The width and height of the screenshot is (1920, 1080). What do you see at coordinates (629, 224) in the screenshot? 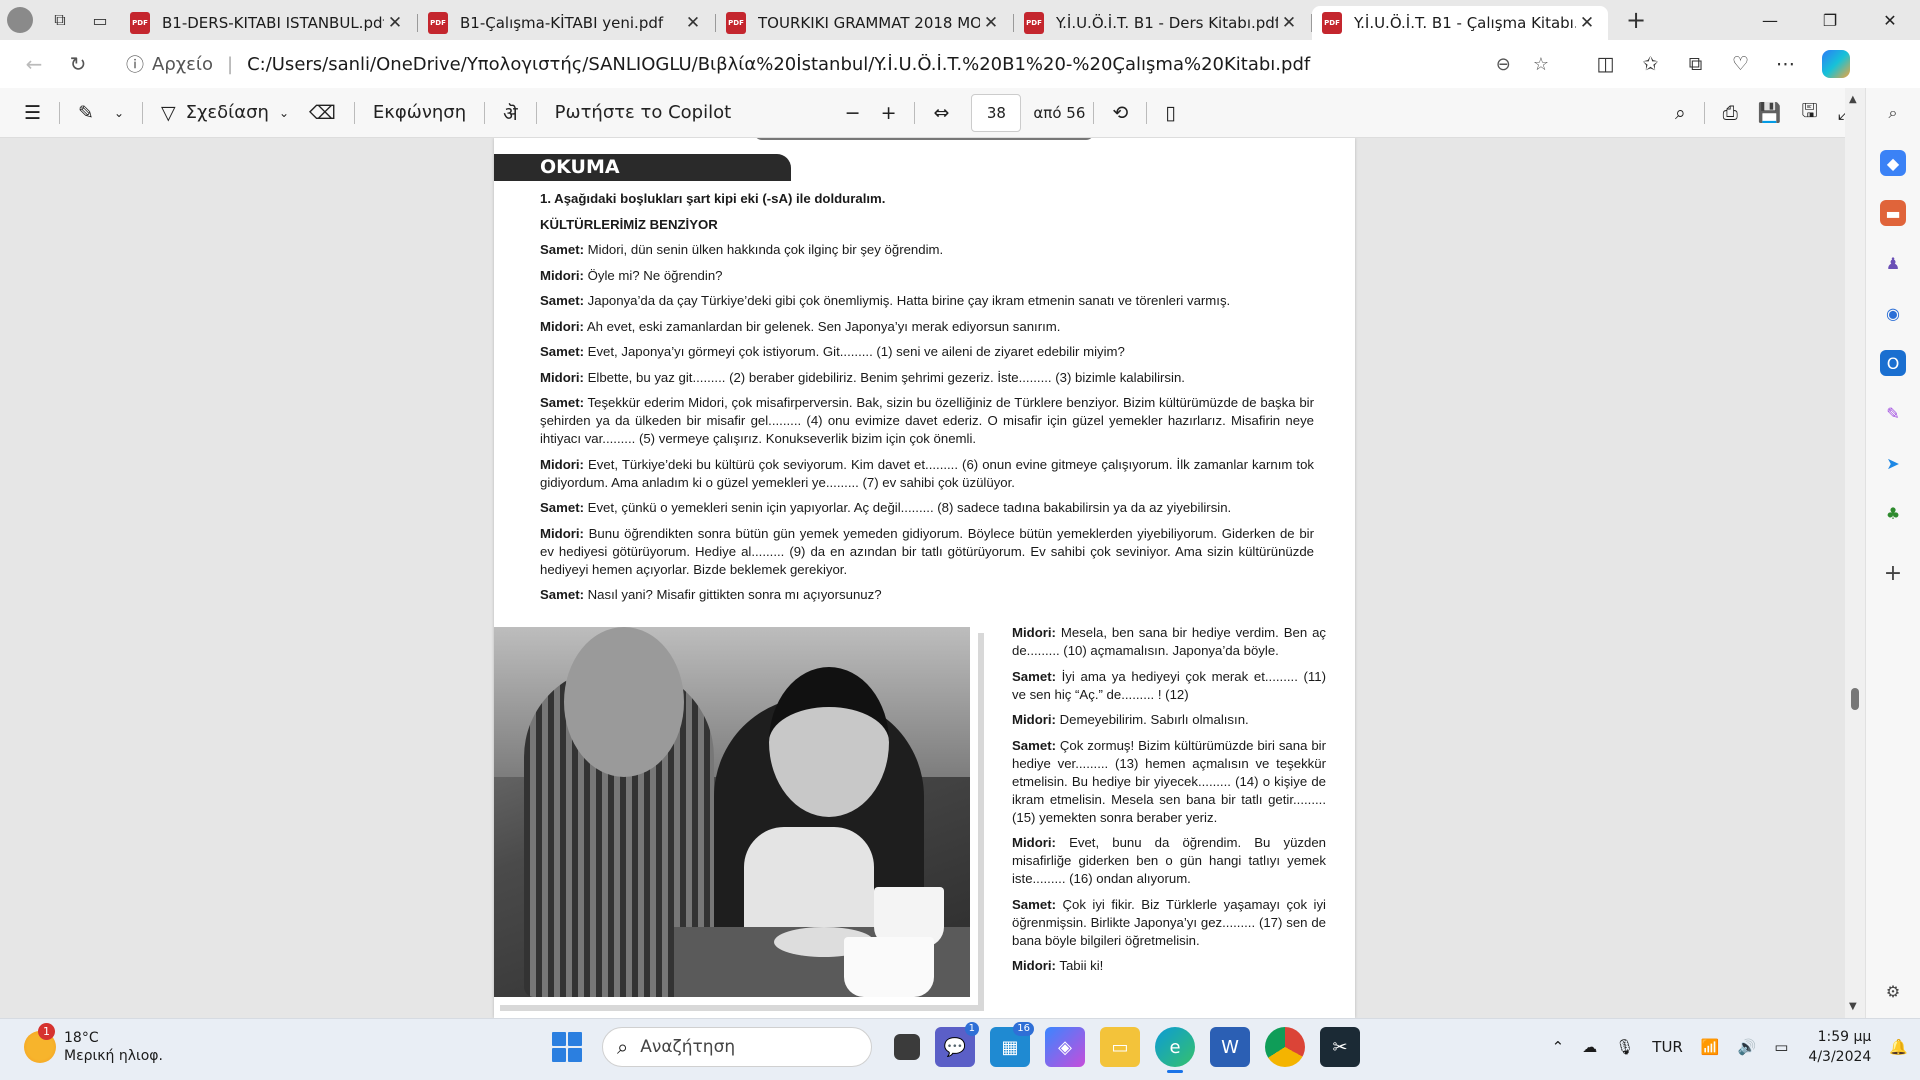
I see `reading-title: KÜLTÜRLERİMİZ BENZİYOR` at bounding box center [629, 224].